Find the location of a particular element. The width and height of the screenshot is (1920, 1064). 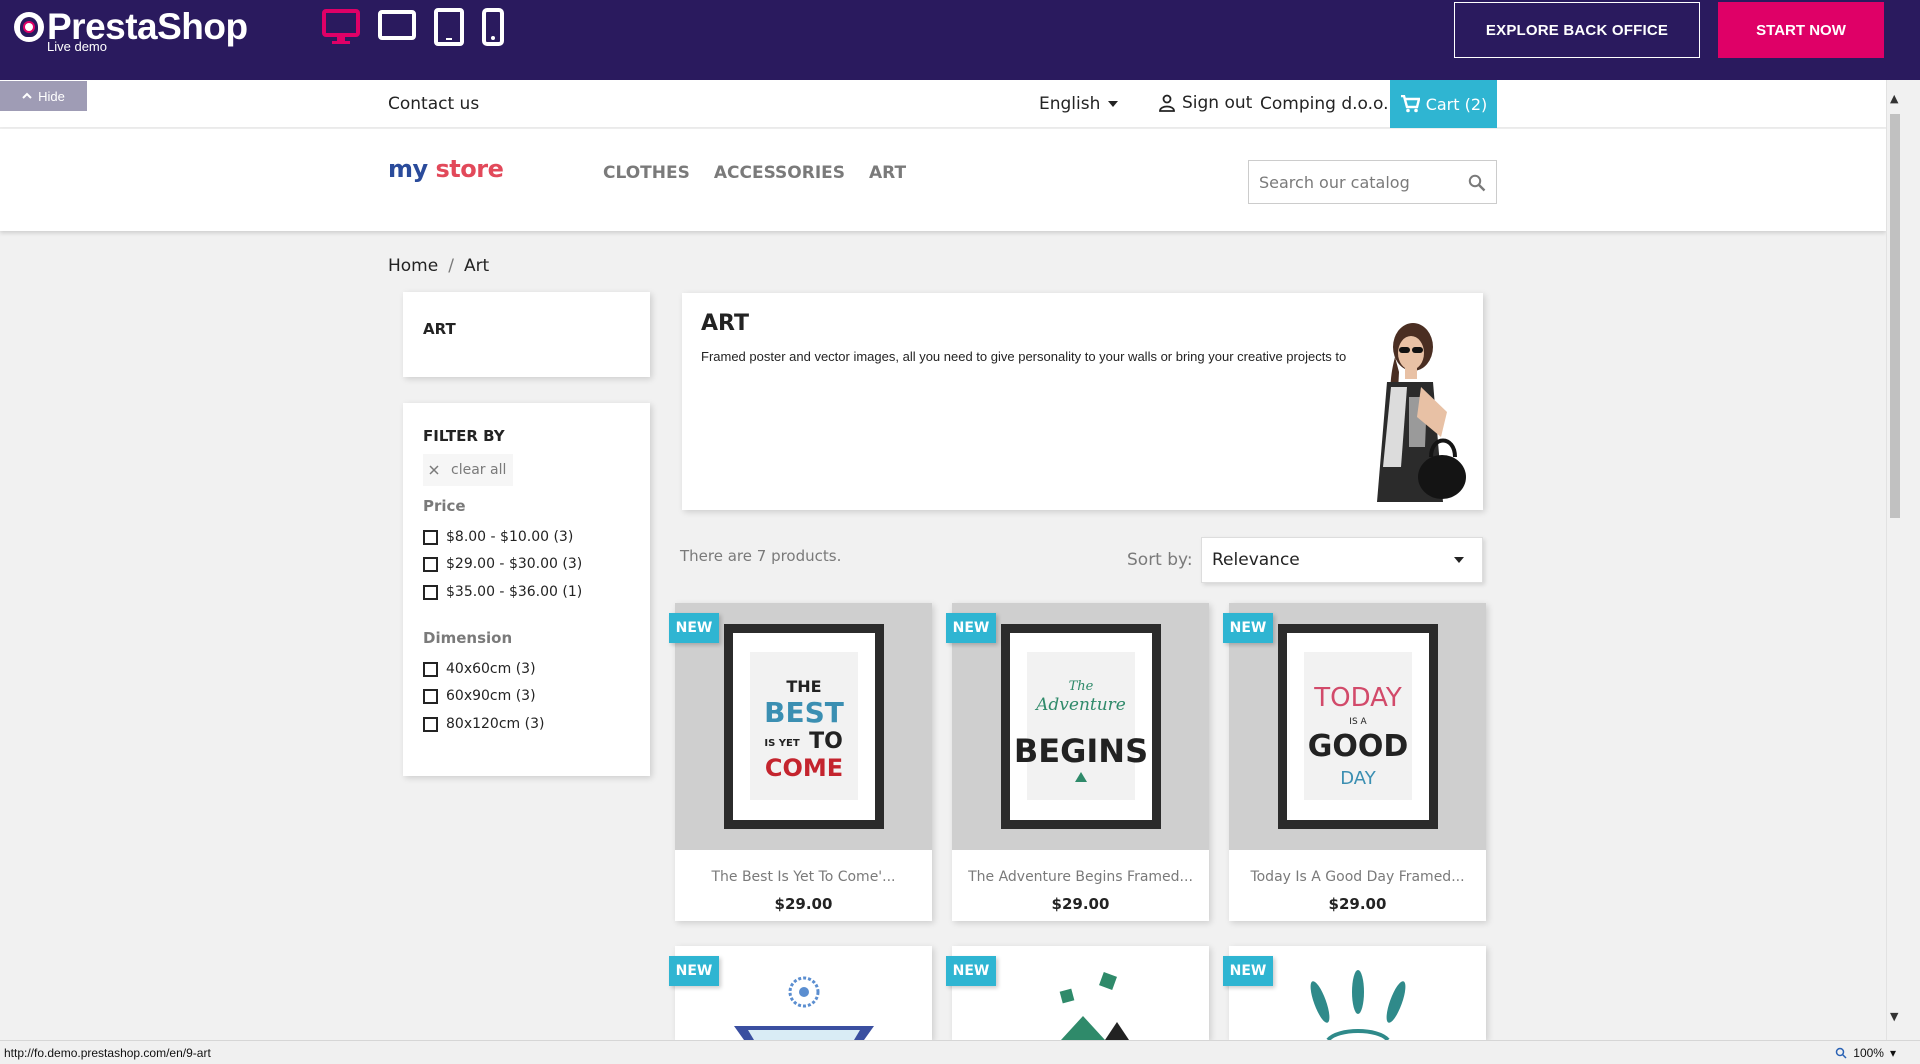

account-name-link: Comping d.o.o. is located at coordinates (1324, 104).